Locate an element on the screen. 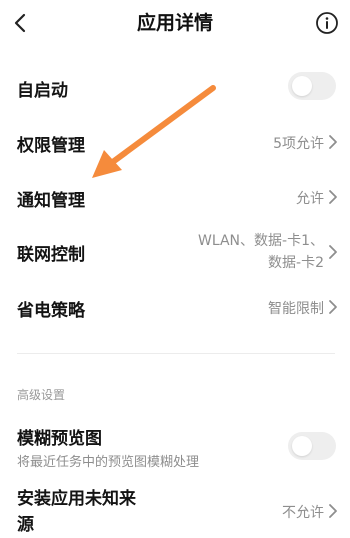 Image resolution: width=350 pixels, height=538 pixels. permissions-label: 权限管理 is located at coordinates (51, 146).